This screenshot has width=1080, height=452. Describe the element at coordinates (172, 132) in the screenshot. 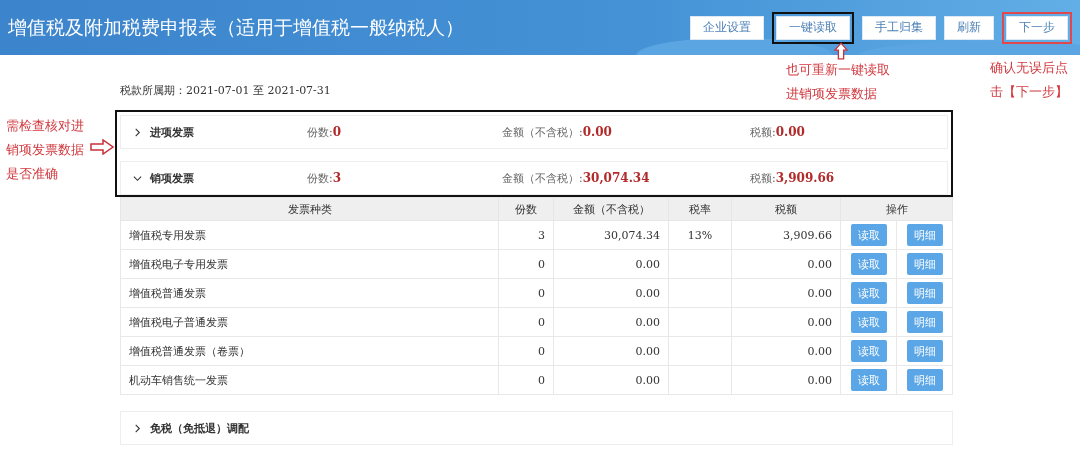

I see `section-title: 进项发票` at that location.